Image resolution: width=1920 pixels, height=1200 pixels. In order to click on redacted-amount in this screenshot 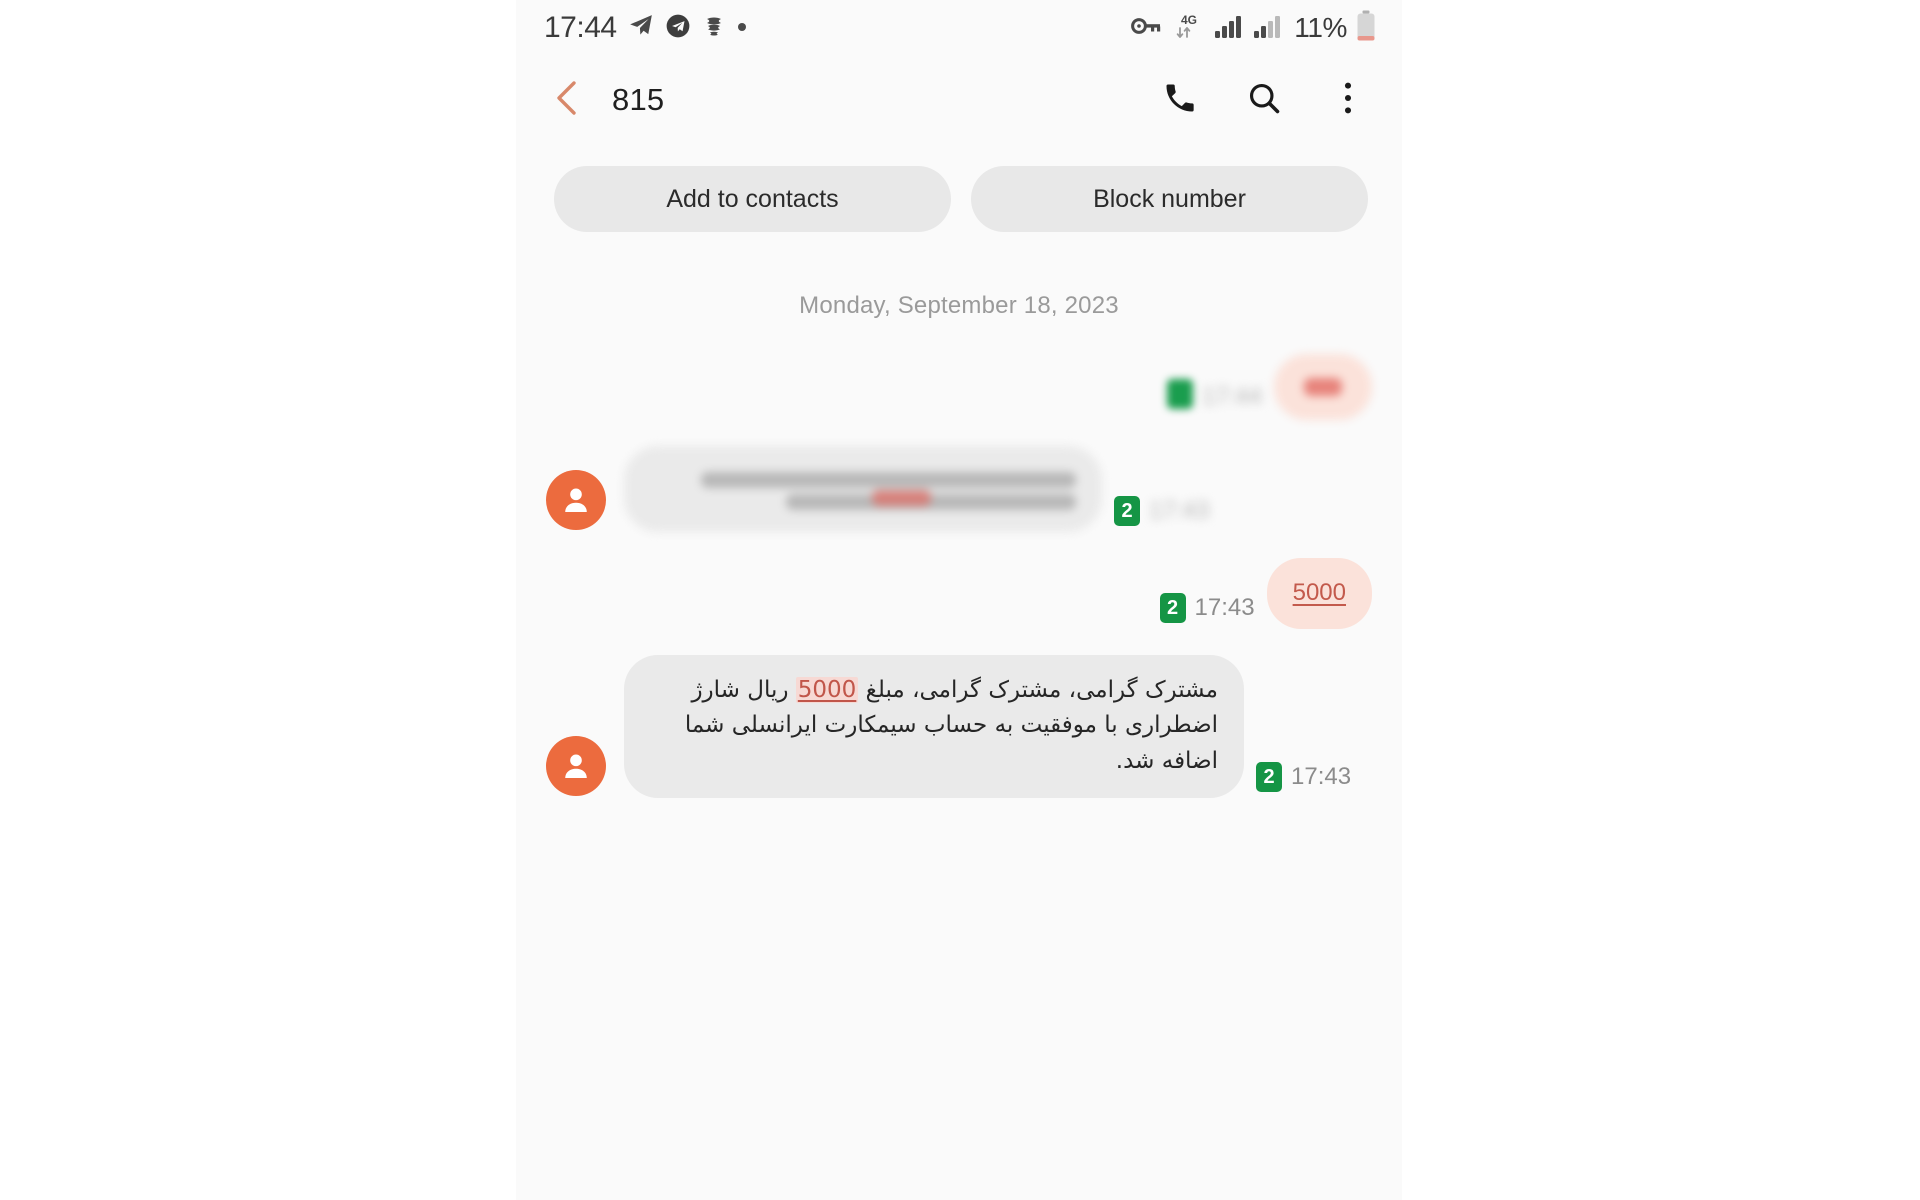, I will do `click(901, 498)`.